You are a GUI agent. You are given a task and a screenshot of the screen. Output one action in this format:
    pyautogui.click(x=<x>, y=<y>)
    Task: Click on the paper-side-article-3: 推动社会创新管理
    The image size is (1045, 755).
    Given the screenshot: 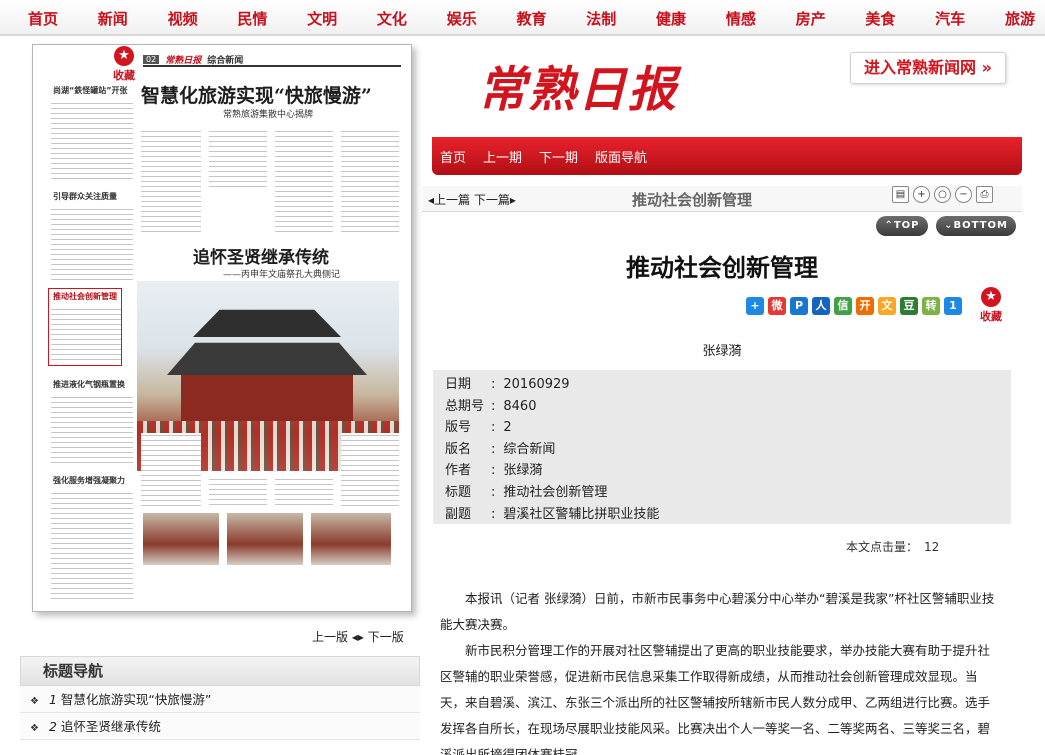 What is the action you would take?
    pyautogui.click(x=92, y=296)
    